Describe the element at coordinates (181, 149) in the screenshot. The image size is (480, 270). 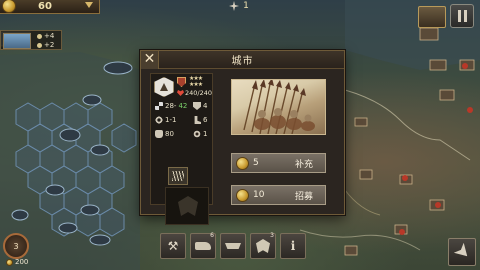
I see `unit-stats-panel: ★★★ ★★★ 240/240 28- 42 4 1-1 6 80 1` at that location.